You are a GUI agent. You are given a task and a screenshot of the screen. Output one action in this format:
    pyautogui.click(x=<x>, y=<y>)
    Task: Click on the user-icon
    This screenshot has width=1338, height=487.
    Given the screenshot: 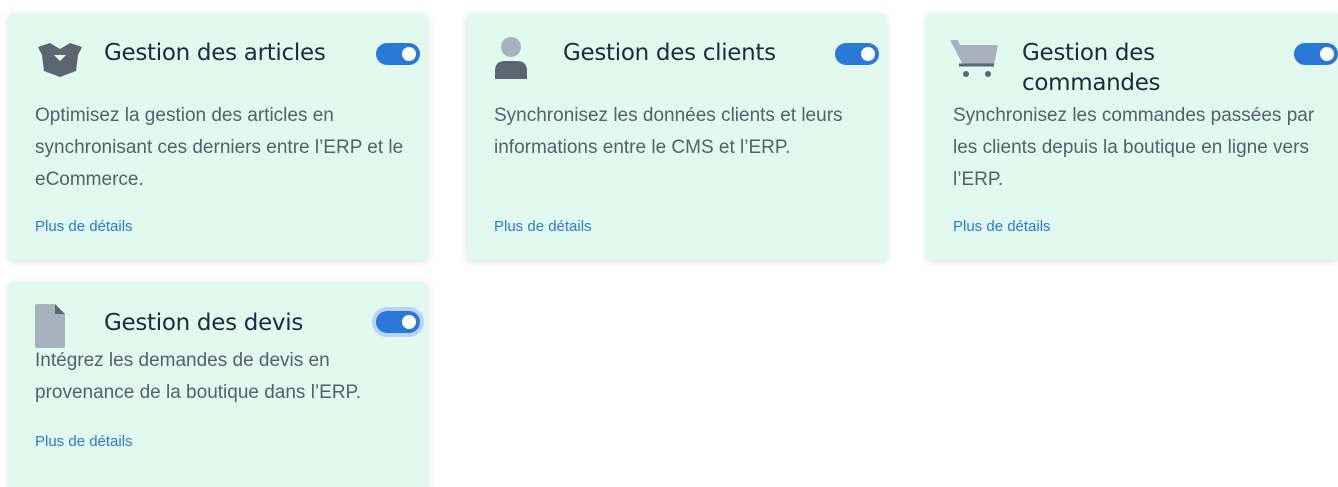 What is the action you would take?
    pyautogui.click(x=511, y=58)
    